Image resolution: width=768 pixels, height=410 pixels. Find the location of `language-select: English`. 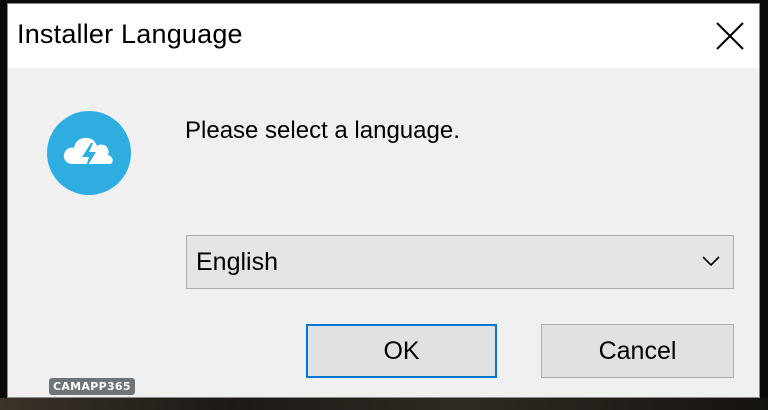

language-select: English is located at coordinates (460, 262).